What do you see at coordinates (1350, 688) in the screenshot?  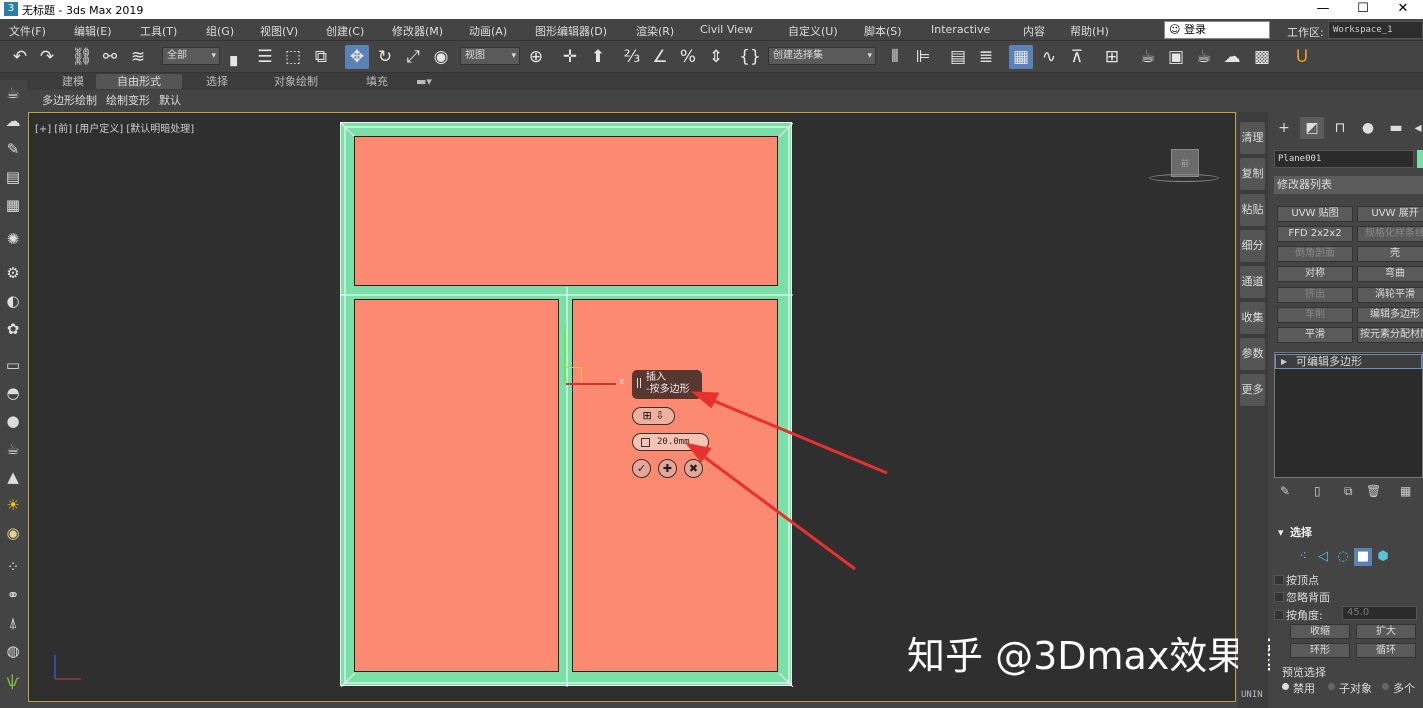 I see `preview-subobject-radio: 子对象` at bounding box center [1350, 688].